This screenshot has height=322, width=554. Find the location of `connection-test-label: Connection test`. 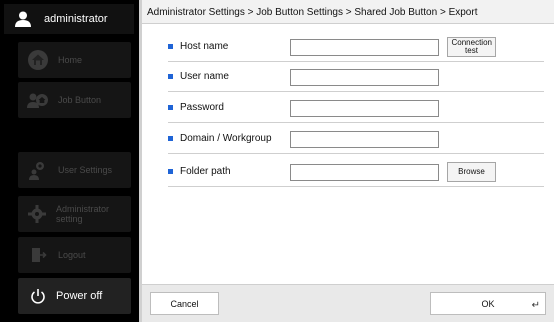

connection-test-label: Connection test is located at coordinates (471, 46).